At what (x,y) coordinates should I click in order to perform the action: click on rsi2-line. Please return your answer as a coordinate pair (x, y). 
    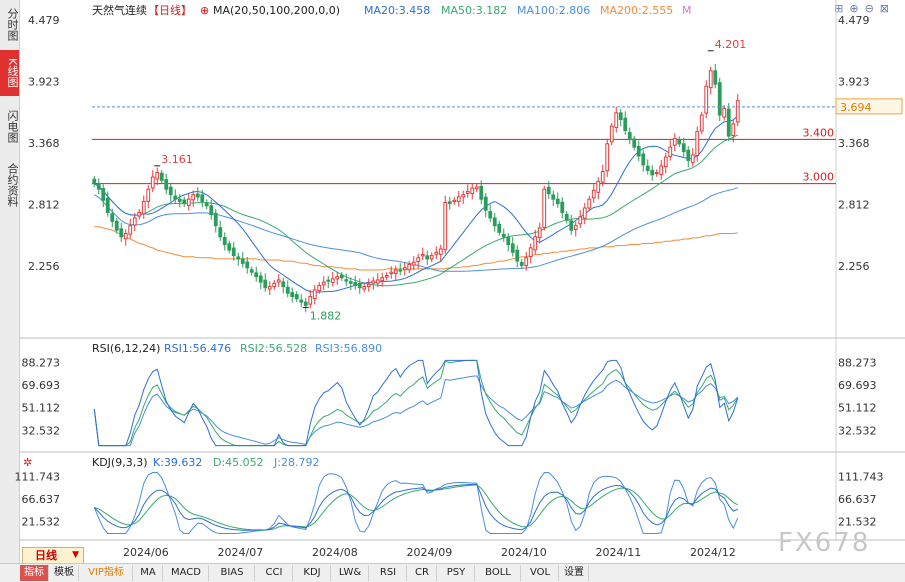
    Looking at the image, I should click on (416, 403).